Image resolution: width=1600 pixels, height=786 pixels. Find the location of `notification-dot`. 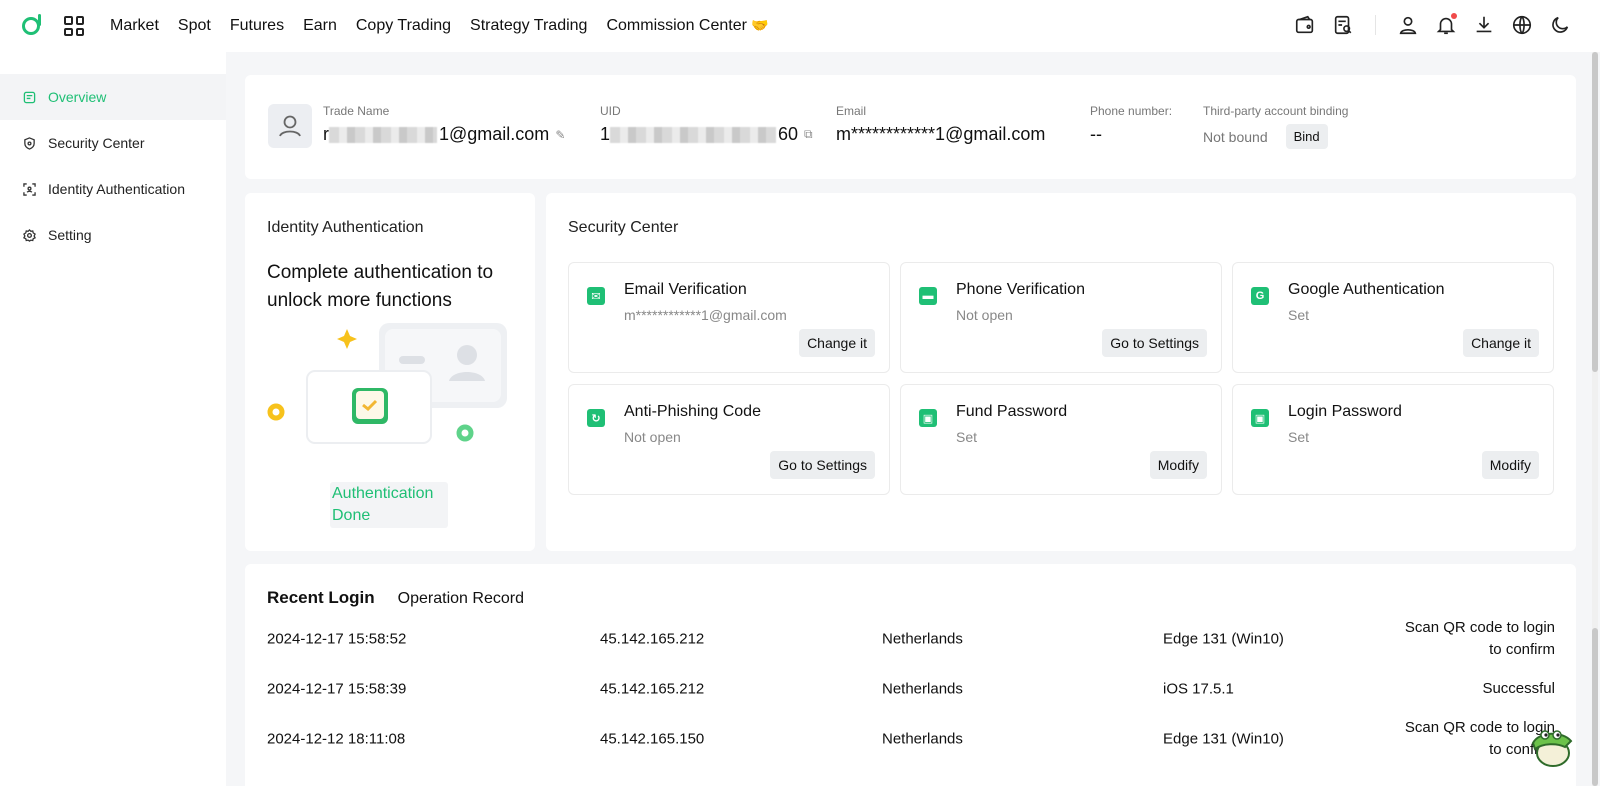

notification-dot is located at coordinates (1454, 16).